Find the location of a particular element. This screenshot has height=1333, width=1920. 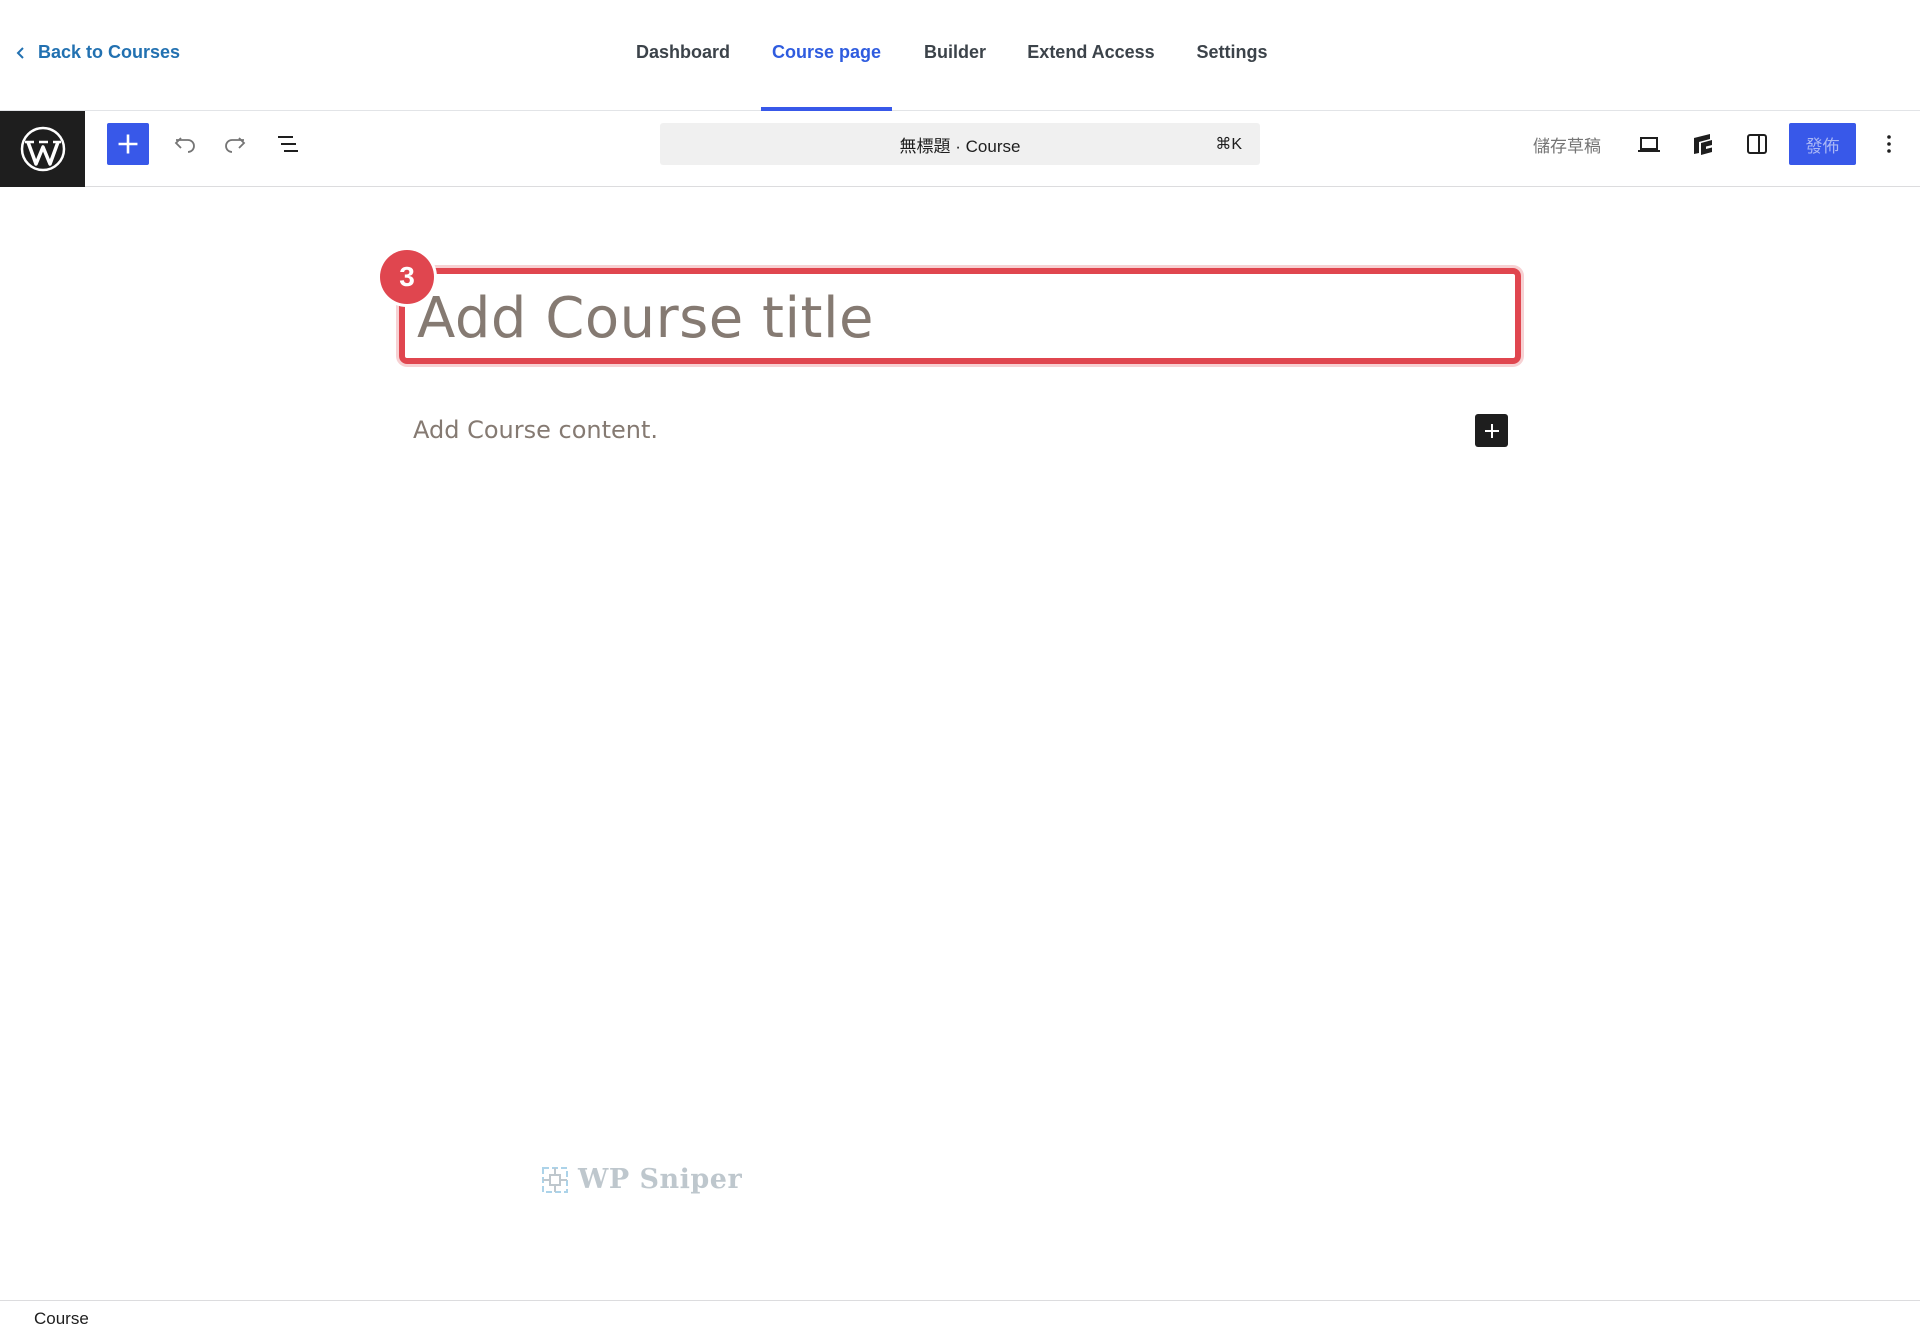

brand-icon is located at coordinates (1703, 144).